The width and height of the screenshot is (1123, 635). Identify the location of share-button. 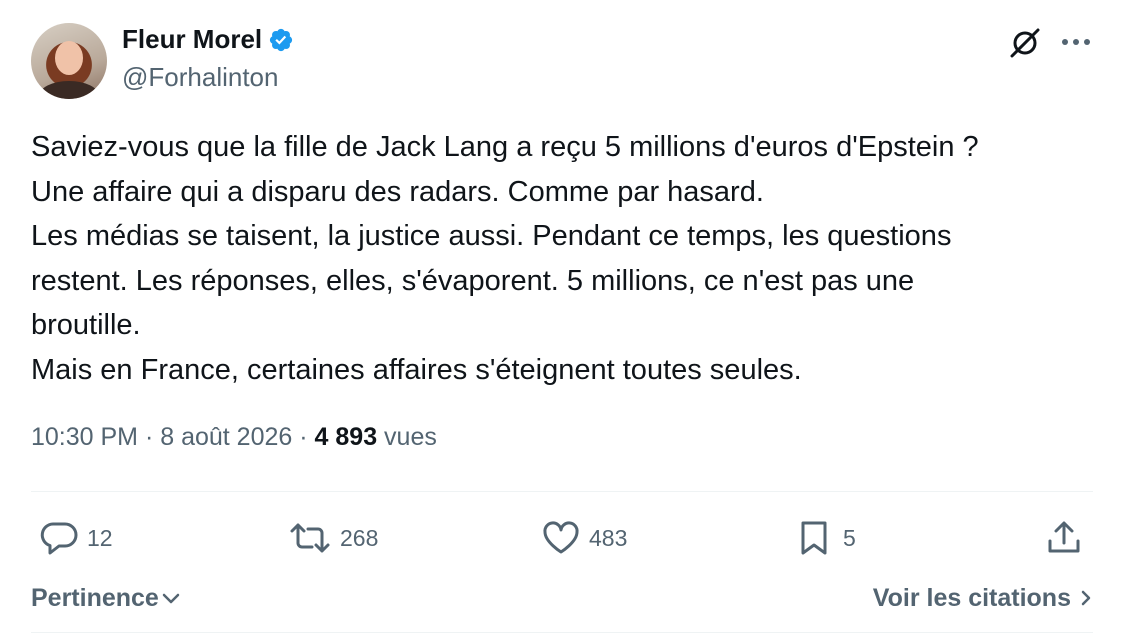
(1064, 538).